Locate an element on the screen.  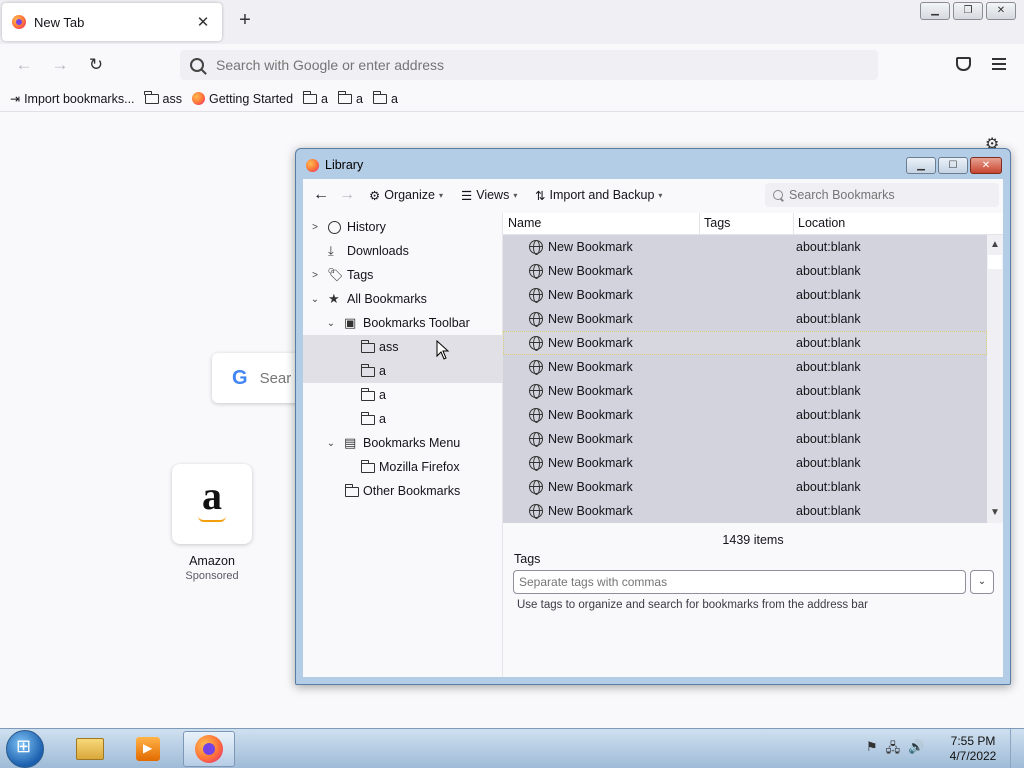
star-icon: ★ is located at coordinates (334, 298).